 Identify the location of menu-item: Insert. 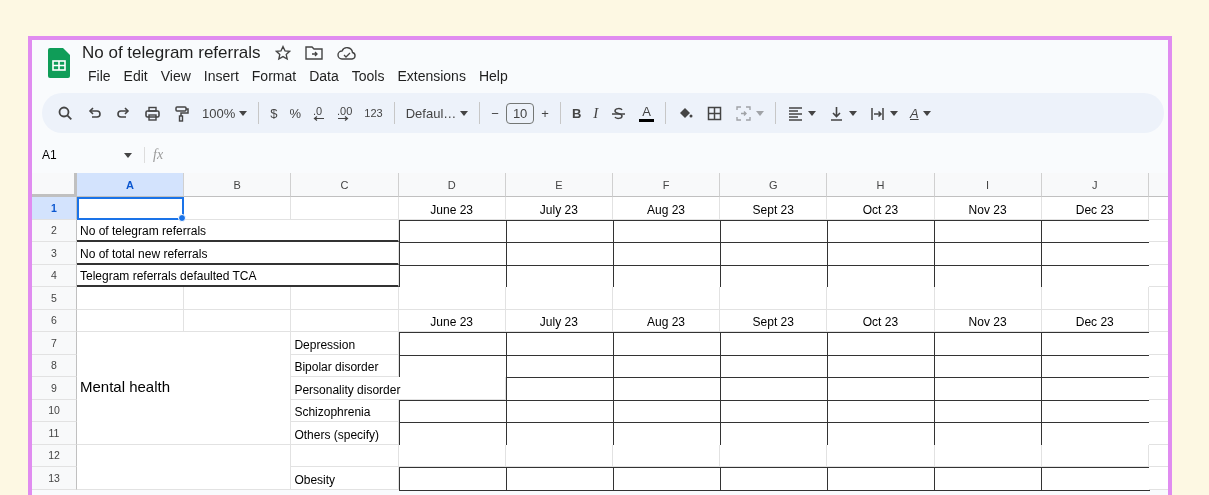
(221, 76).